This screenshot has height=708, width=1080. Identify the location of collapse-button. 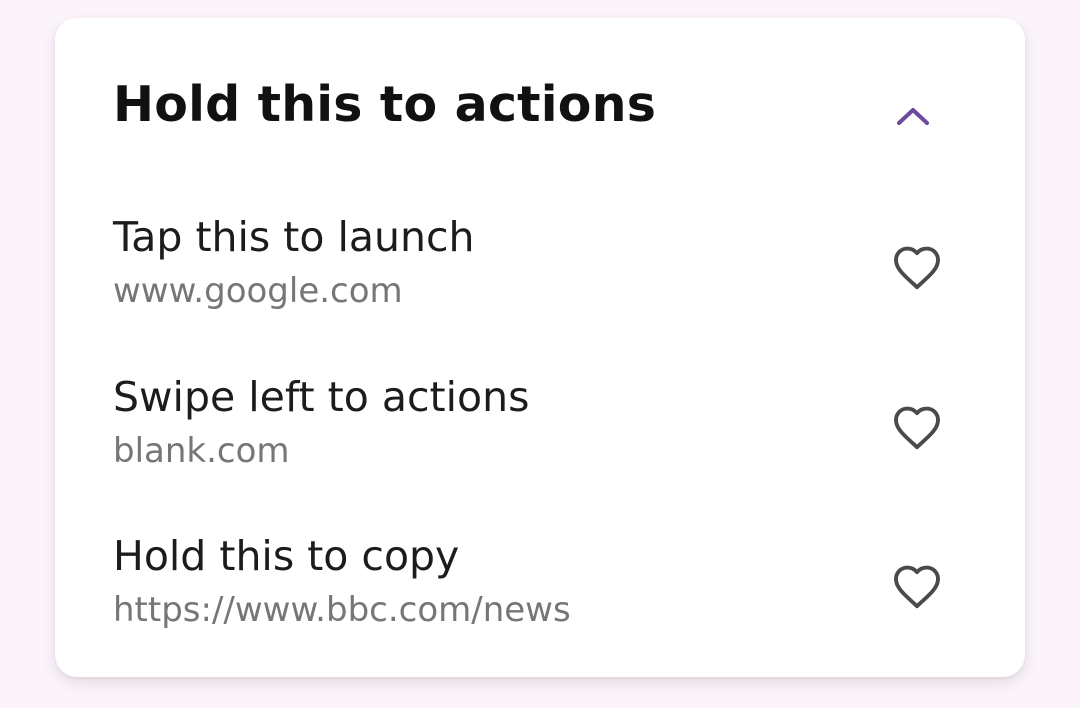
(913, 116).